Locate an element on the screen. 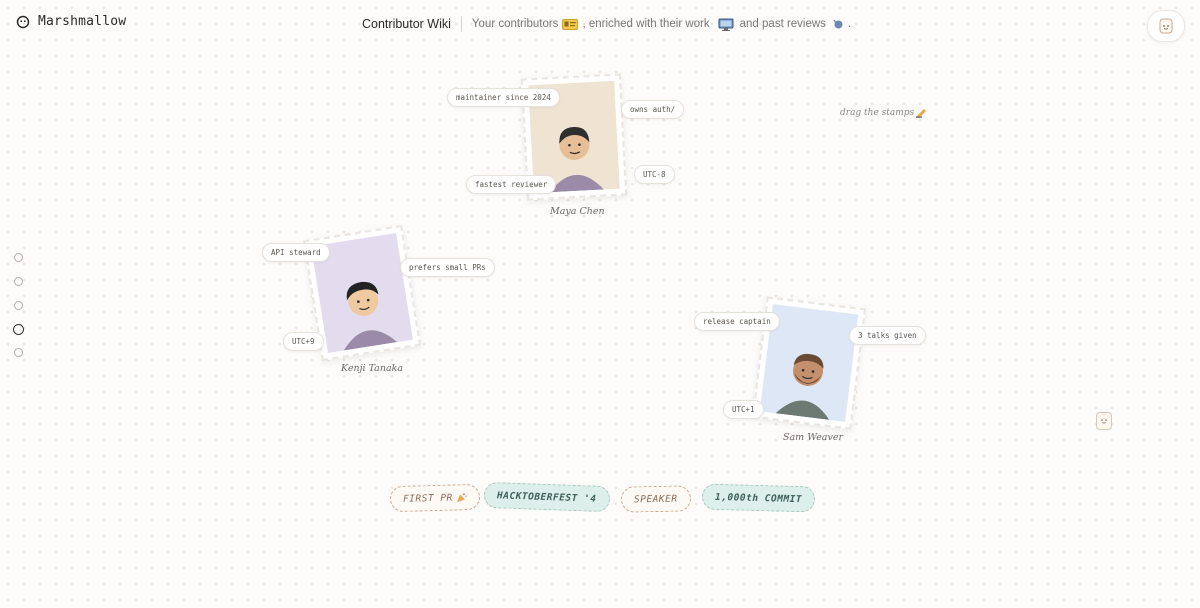 The width and height of the screenshot is (1200, 608). brand-name: Marshmallow is located at coordinates (82, 21).